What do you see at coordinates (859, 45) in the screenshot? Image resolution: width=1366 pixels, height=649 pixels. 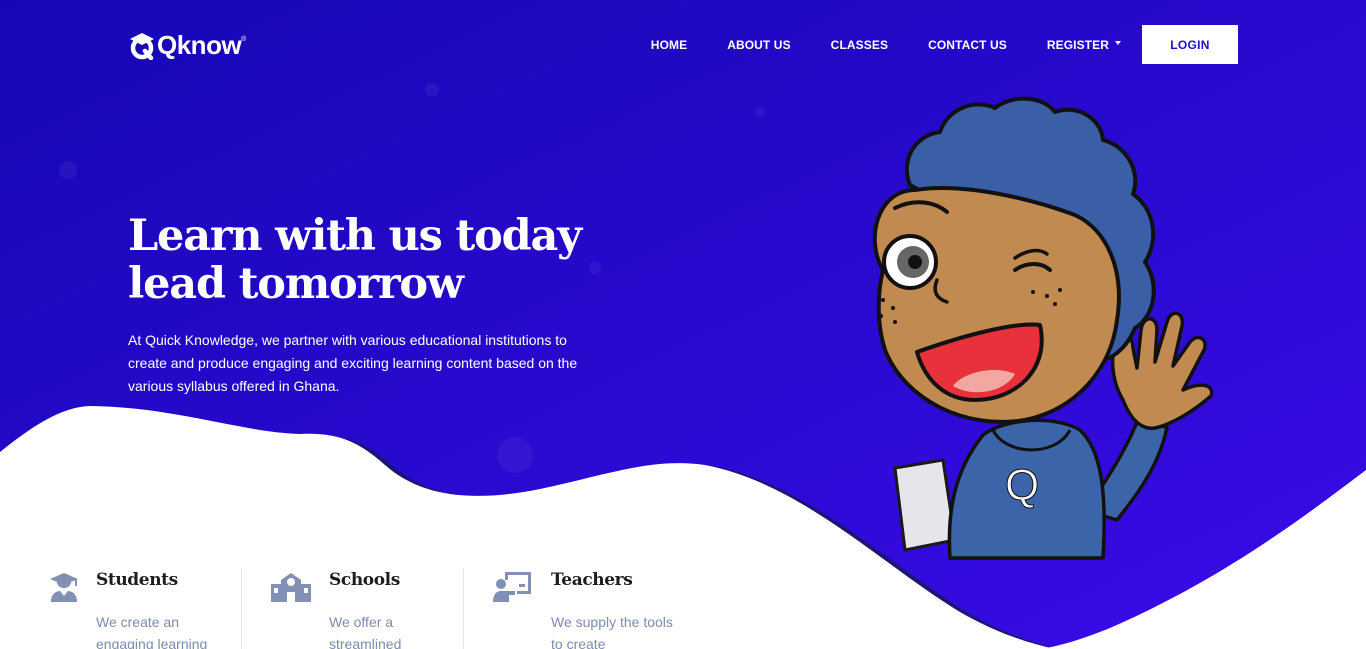 I see `nav-classes: CLASSES` at bounding box center [859, 45].